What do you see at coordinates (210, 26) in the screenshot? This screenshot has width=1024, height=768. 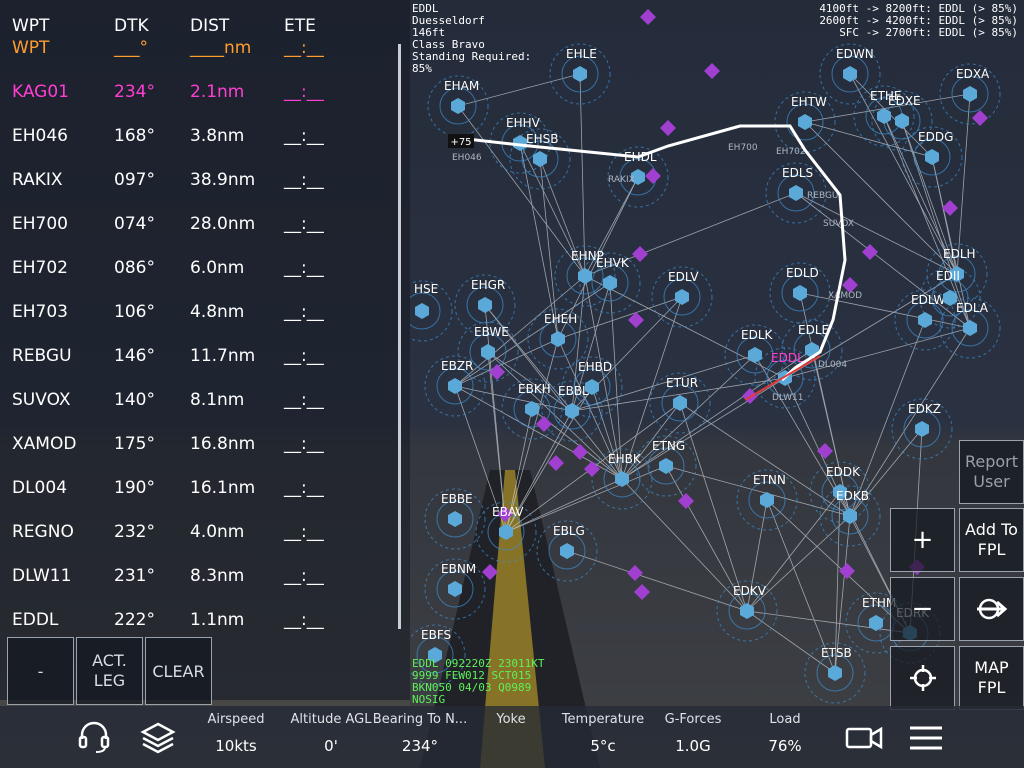 I see `header-dist: DIST` at bounding box center [210, 26].